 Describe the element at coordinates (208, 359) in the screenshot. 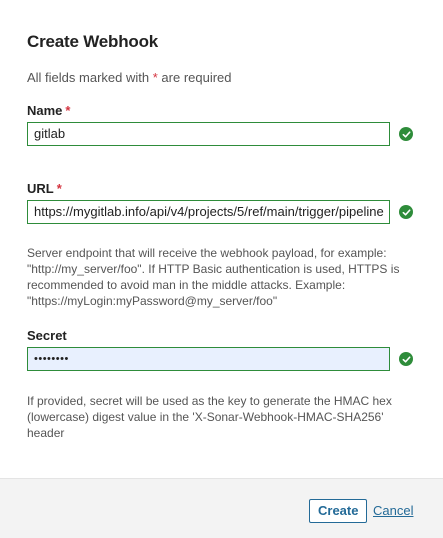

I see `secret-input: ••••••••` at that location.